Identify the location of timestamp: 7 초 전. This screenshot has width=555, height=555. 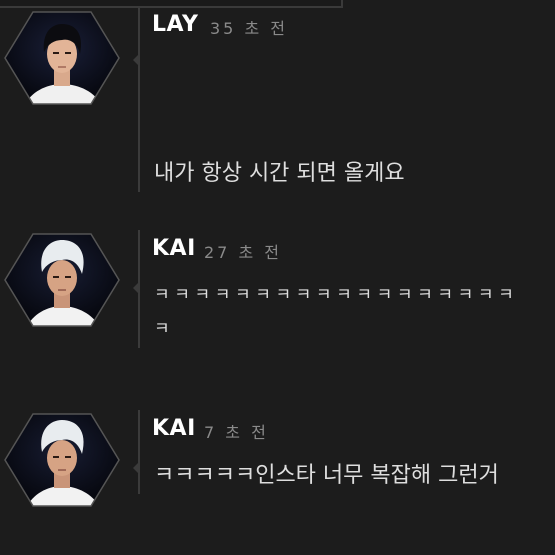
(236, 432).